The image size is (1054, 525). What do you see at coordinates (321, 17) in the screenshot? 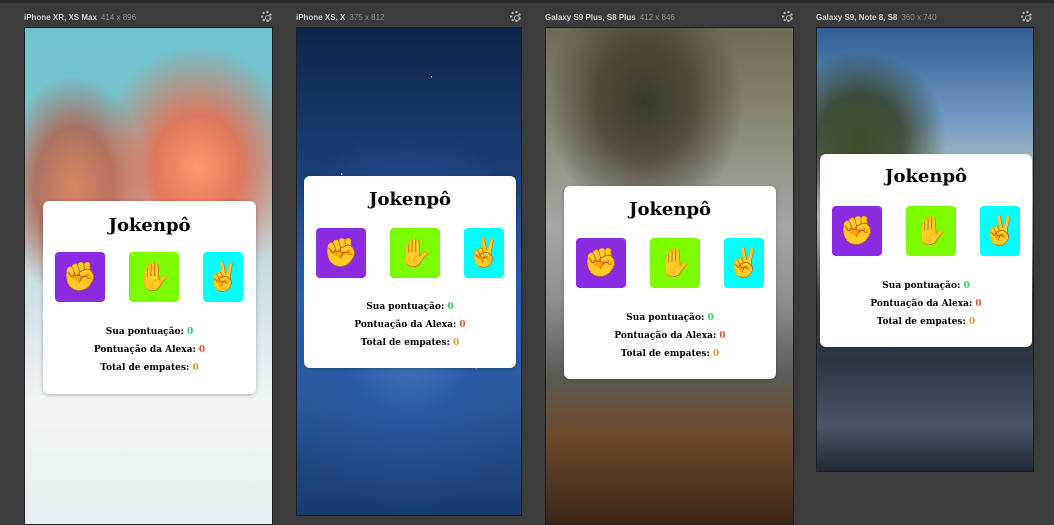
I see `device-name: iPhone XS, X` at bounding box center [321, 17].